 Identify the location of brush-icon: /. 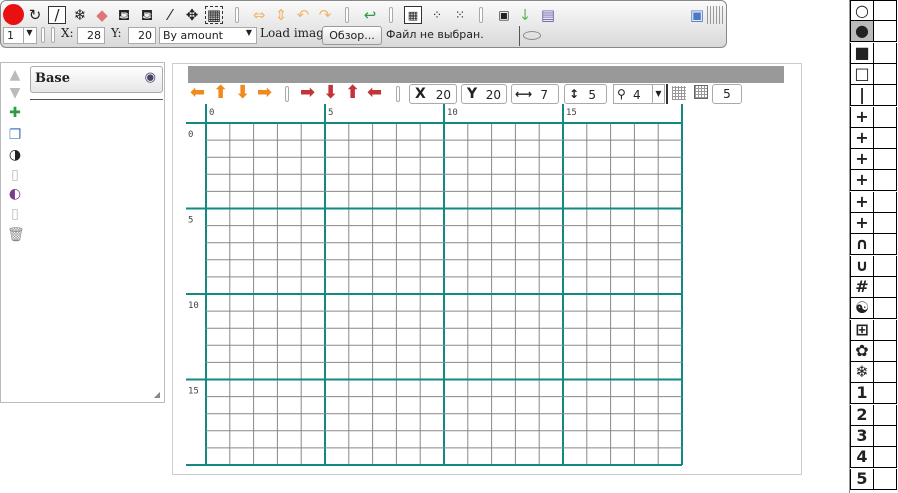
(57, 15).